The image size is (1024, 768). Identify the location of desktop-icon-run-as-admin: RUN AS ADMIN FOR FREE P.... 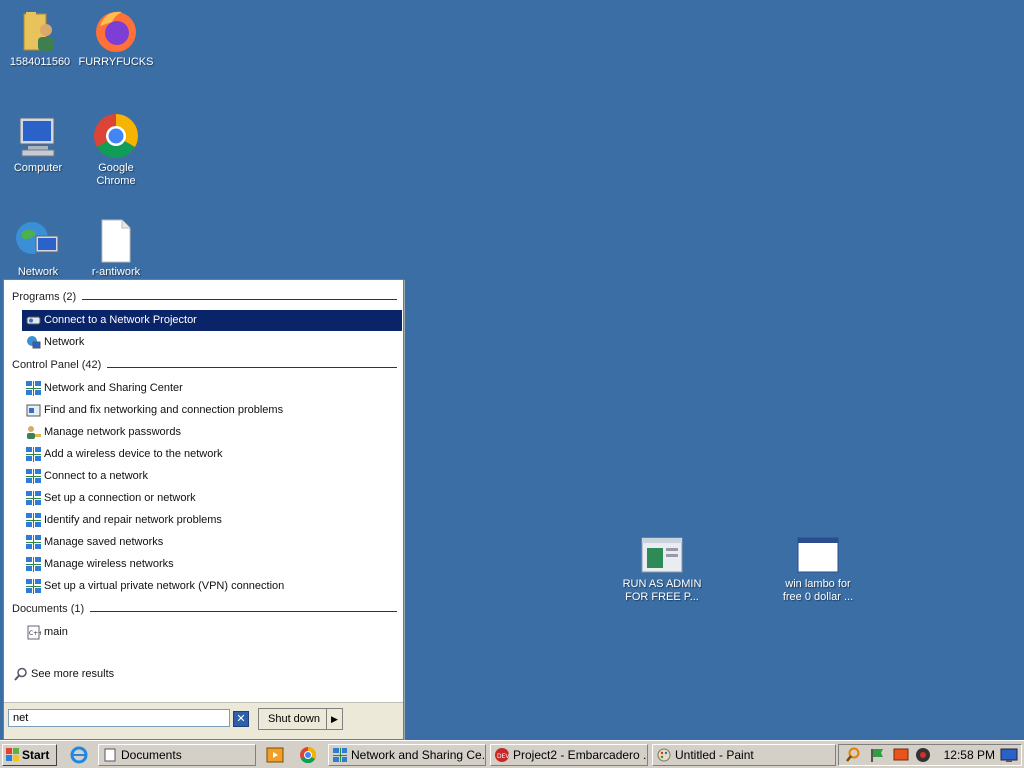
(662, 569).